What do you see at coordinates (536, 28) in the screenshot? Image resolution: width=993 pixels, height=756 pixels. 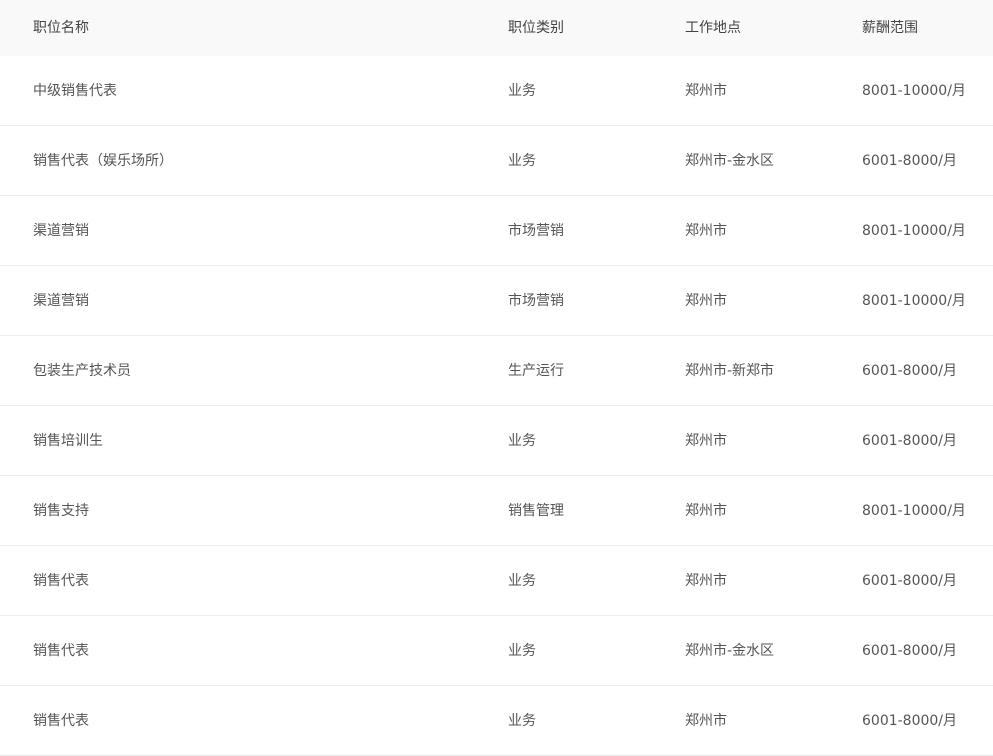 I see `header-job-category: 职位类别` at bounding box center [536, 28].